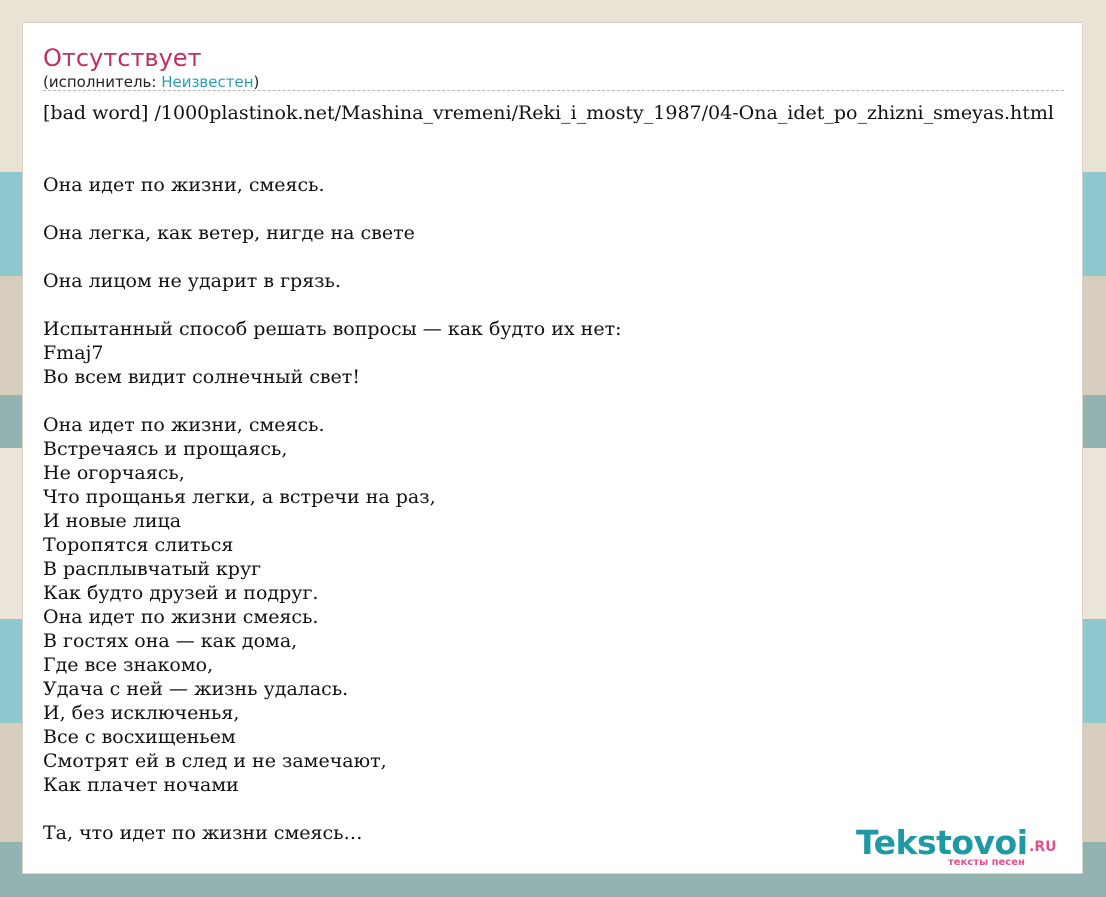  What do you see at coordinates (207, 82) in the screenshot?
I see `artist-link: Неизвестен` at bounding box center [207, 82].